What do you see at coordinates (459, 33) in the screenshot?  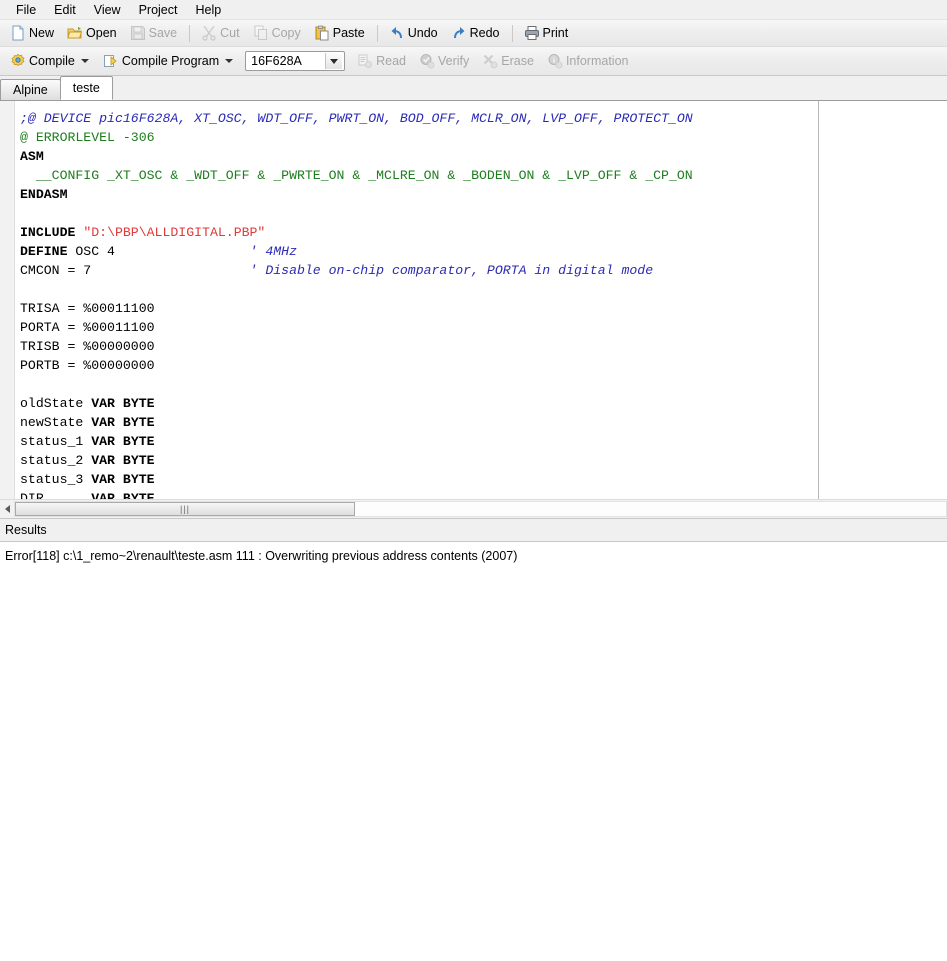 I see `redo-arrow-icon` at bounding box center [459, 33].